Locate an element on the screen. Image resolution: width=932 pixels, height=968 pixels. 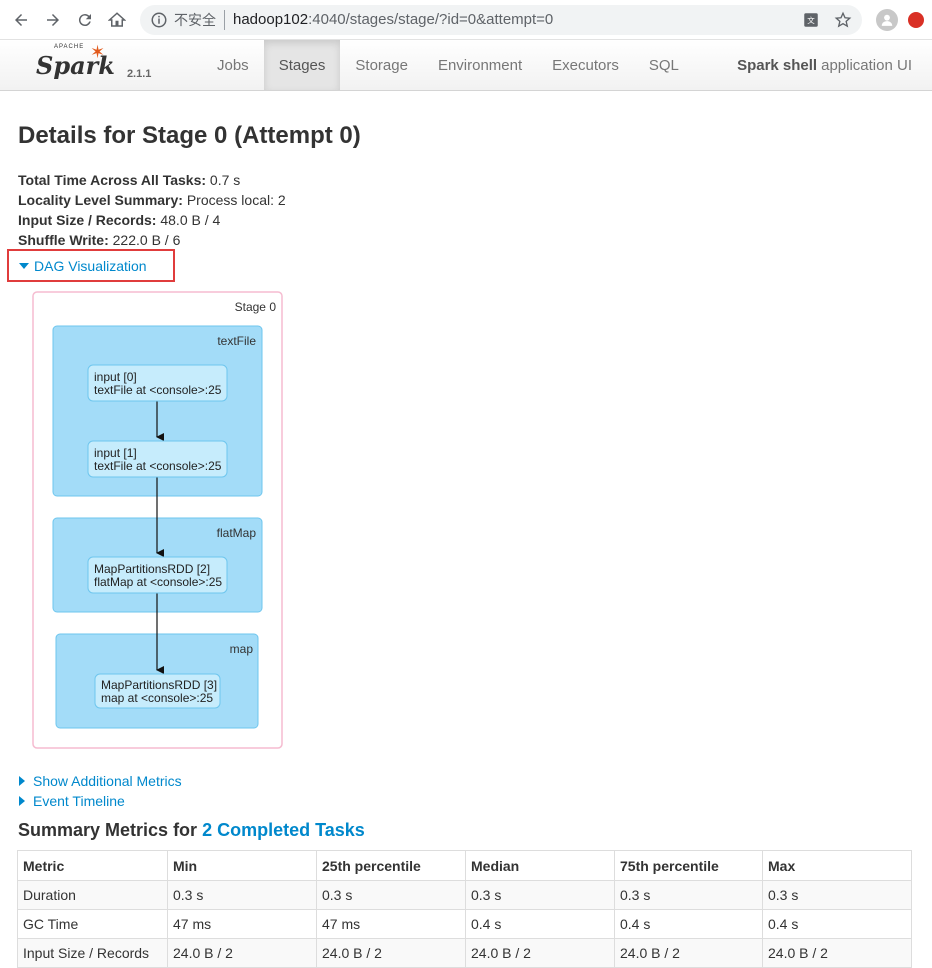
summary-locality: Locality Level Summary: Process local: 2 is located at coordinates (466, 200).